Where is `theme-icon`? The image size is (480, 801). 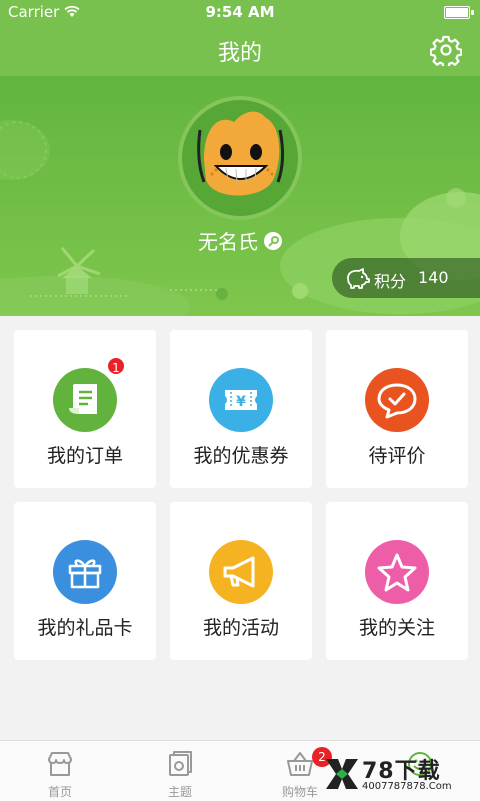
theme-icon is located at coordinates (180, 763).